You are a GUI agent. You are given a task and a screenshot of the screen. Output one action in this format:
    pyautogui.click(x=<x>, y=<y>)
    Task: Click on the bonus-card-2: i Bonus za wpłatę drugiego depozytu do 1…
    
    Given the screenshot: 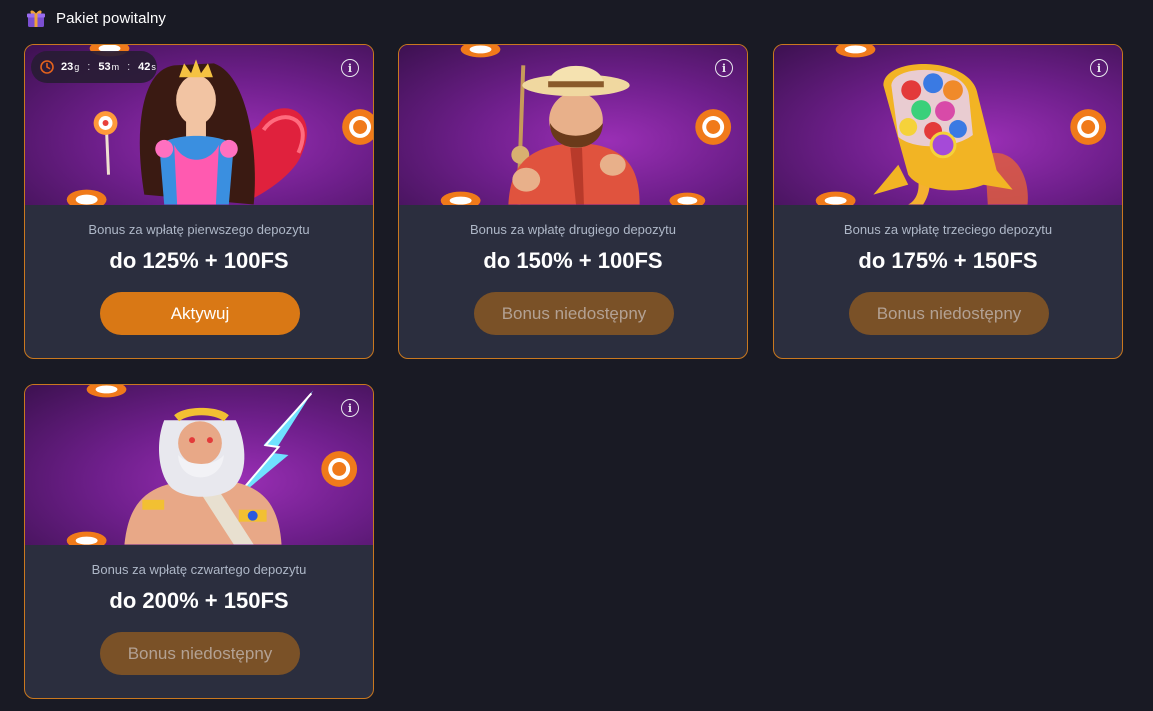 What is the action you would take?
    pyautogui.click(x=573, y=201)
    